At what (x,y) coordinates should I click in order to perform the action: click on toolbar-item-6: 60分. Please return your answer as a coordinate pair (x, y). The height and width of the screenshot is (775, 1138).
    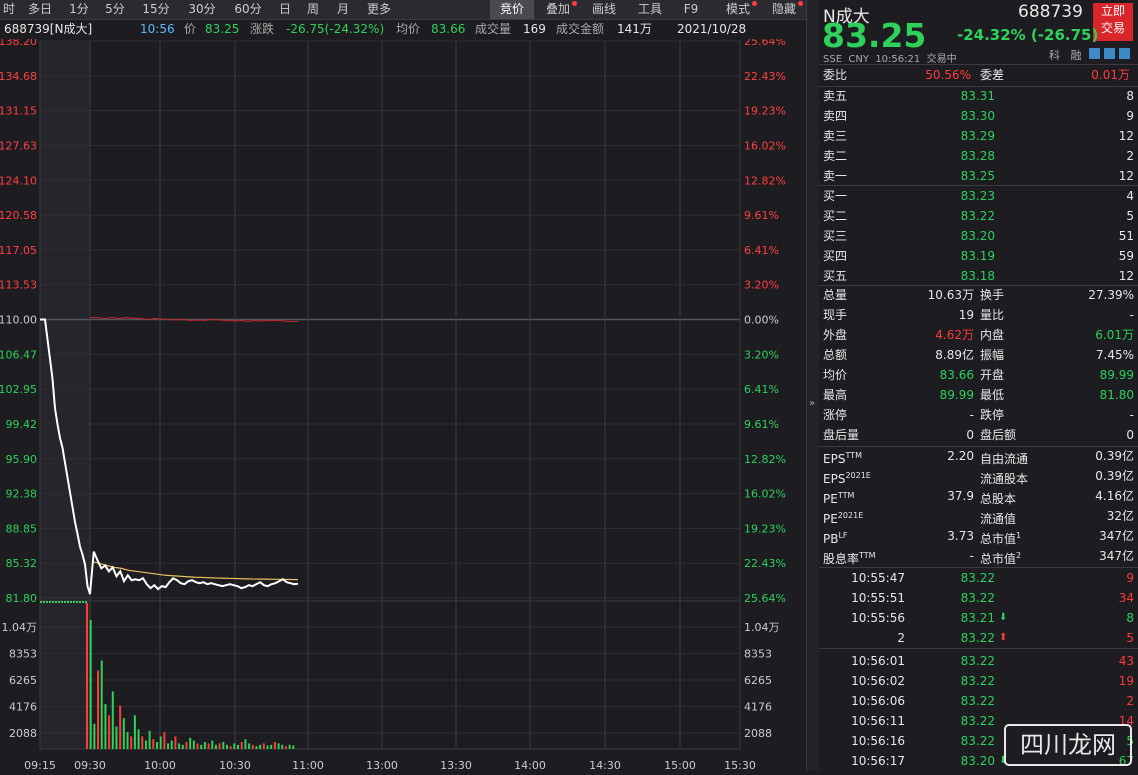
    Looking at the image, I should click on (248, 9).